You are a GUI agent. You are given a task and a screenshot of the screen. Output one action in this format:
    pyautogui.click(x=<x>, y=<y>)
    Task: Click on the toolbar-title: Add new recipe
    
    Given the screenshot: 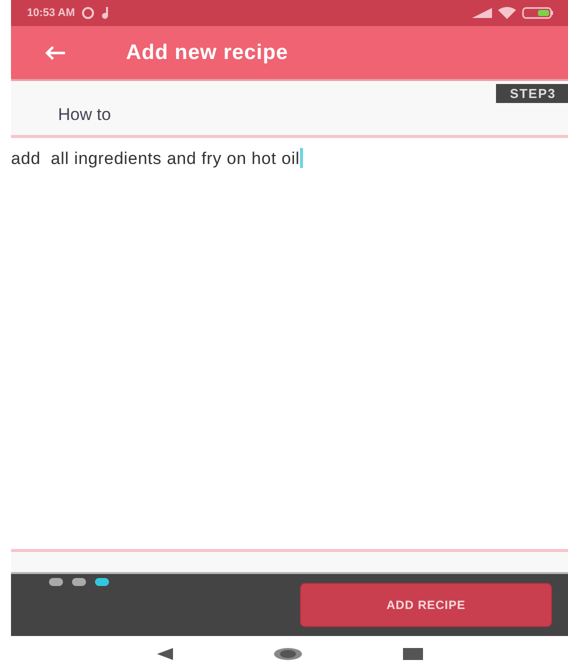 What is the action you would take?
    pyautogui.click(x=207, y=52)
    